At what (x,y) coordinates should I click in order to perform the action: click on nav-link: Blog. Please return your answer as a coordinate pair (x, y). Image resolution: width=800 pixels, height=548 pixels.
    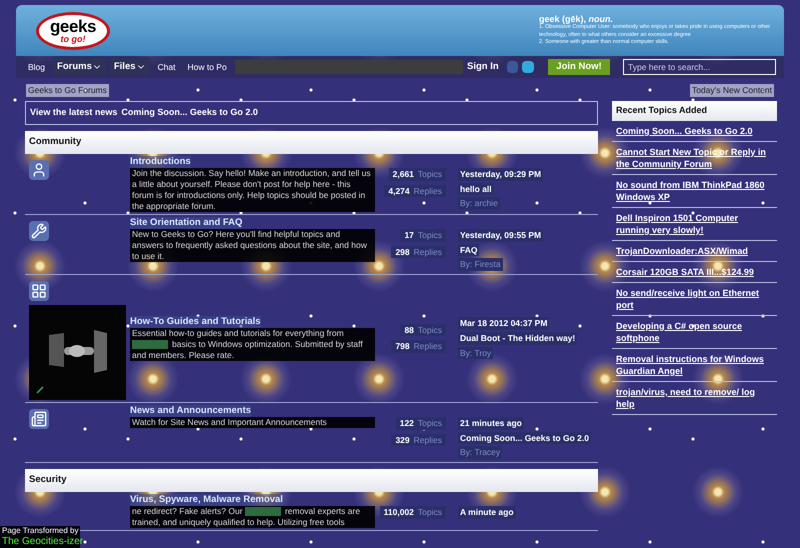
    Looking at the image, I should click on (37, 67).